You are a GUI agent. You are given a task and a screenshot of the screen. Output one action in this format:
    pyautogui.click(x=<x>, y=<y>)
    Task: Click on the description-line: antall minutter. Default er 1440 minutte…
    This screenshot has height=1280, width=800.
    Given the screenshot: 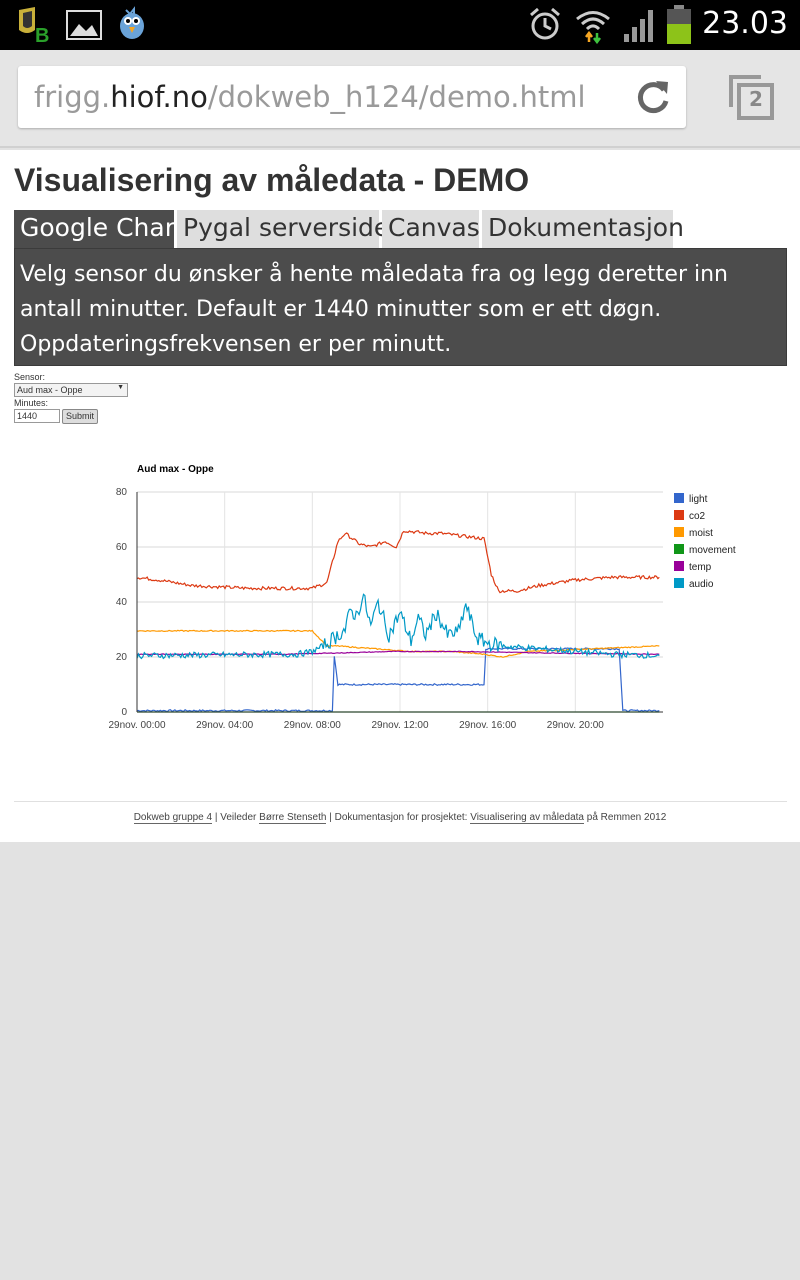 What is the action you would take?
    pyautogui.click(x=341, y=309)
    